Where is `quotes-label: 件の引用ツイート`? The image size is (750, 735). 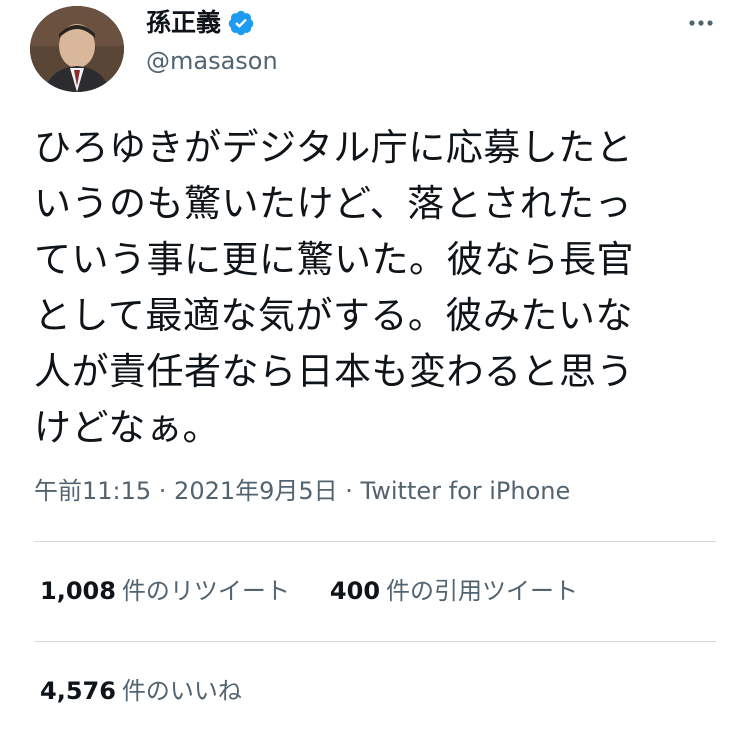
quotes-label: 件の引用ツイート is located at coordinates (482, 591).